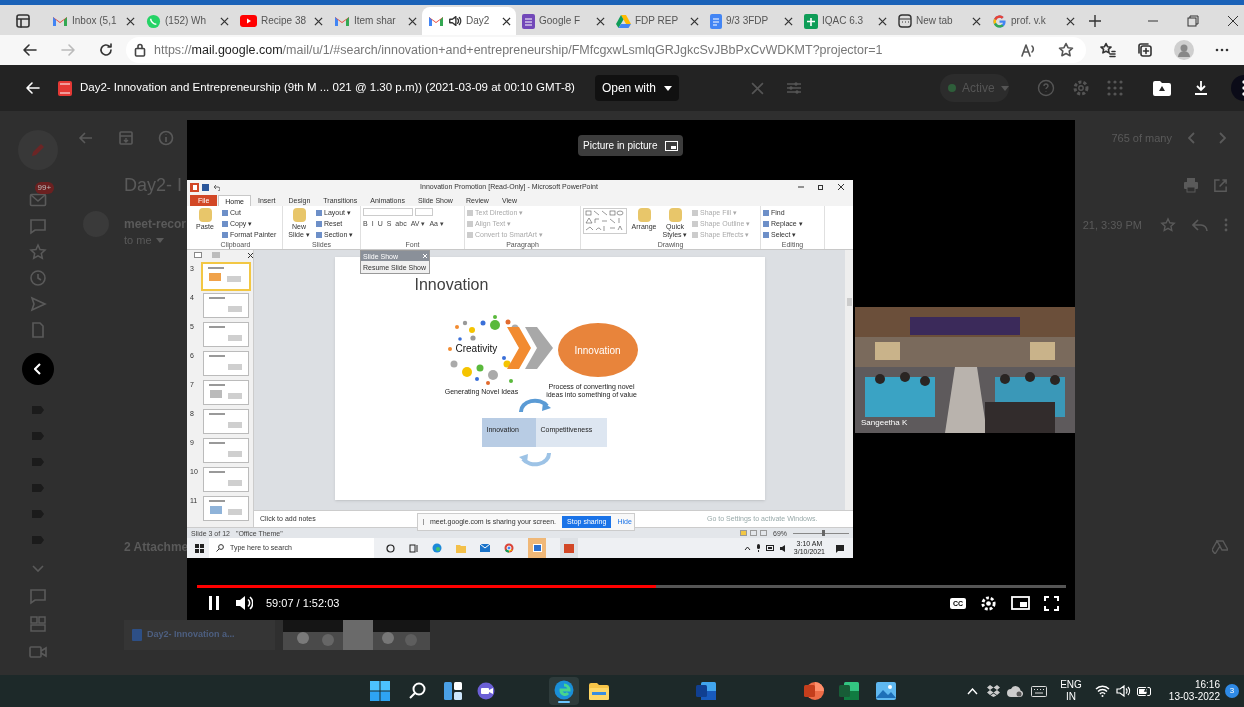  I want to click on dropbox-icon, so click(994, 691).